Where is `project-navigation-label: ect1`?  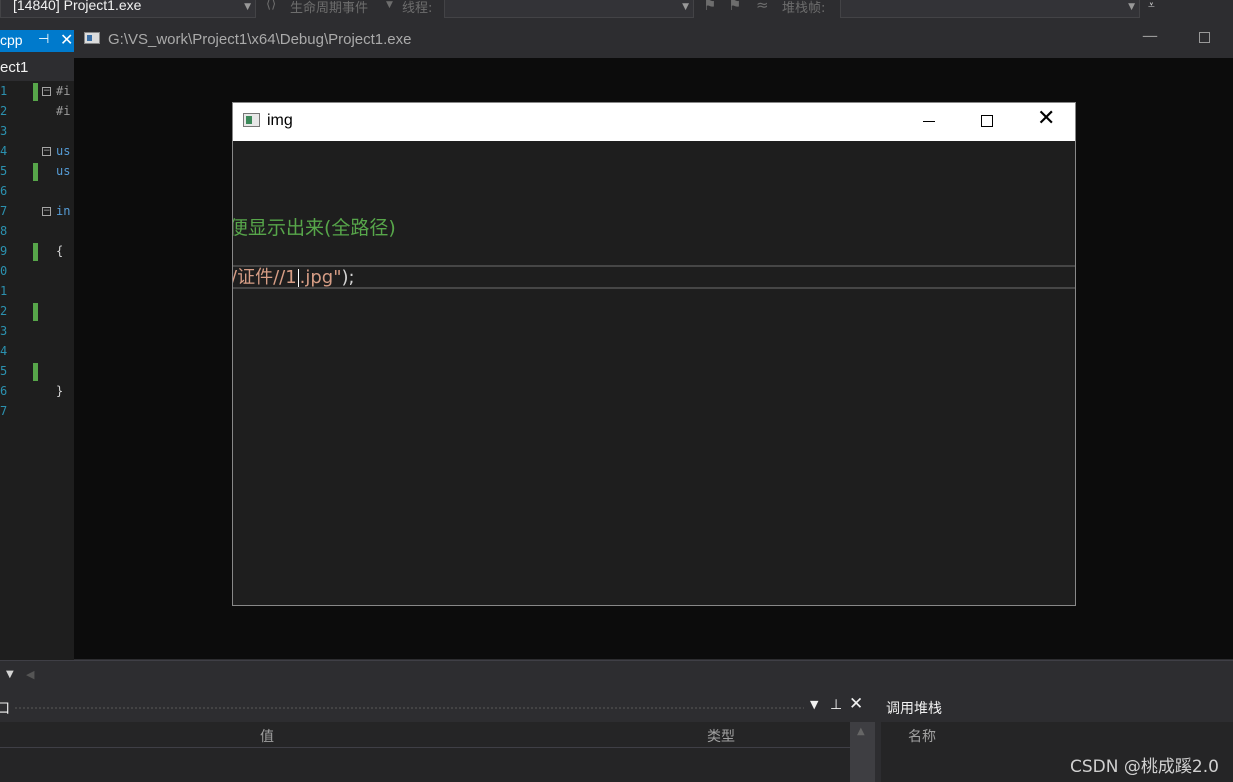
project-navigation-label: ect1 is located at coordinates (14, 67).